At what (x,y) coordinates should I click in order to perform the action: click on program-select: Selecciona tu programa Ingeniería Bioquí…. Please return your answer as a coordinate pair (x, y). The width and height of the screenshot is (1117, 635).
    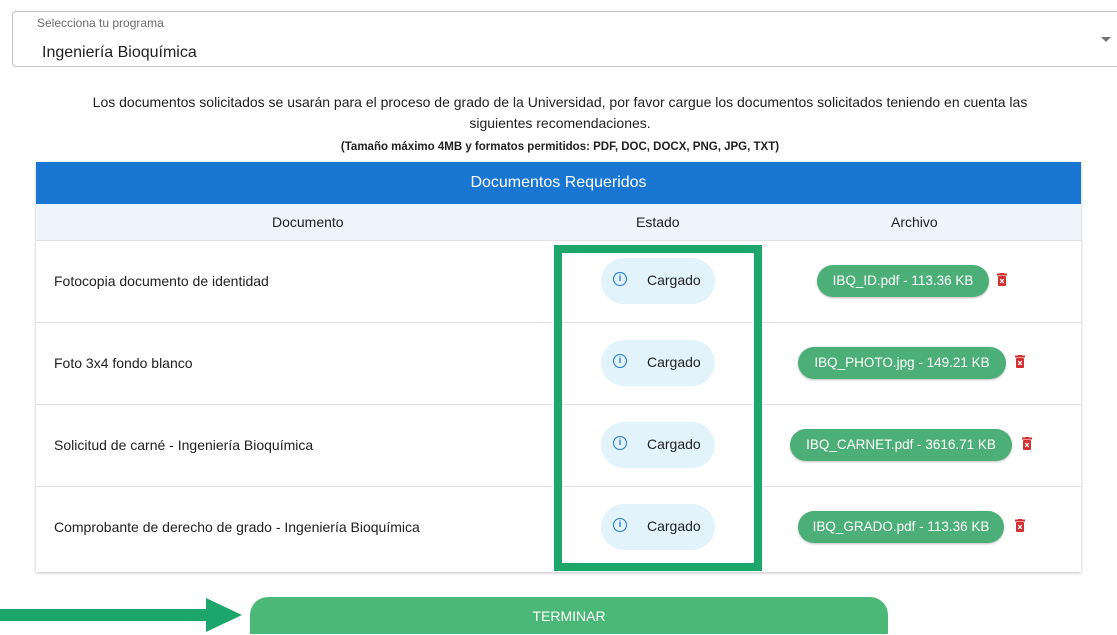
    Looking at the image, I should click on (564, 39).